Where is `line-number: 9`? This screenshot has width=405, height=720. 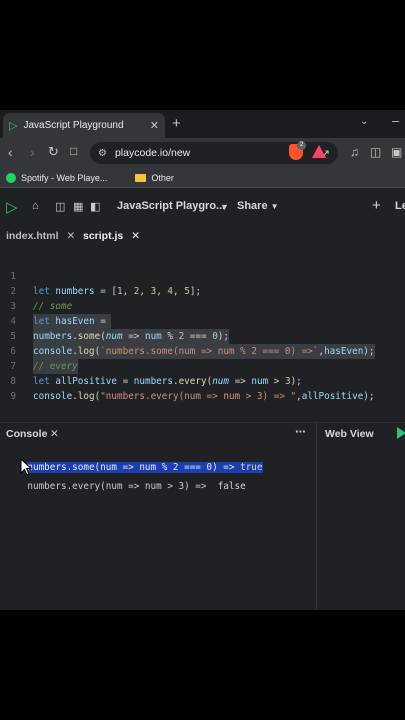 line-number: 9 is located at coordinates (13, 396).